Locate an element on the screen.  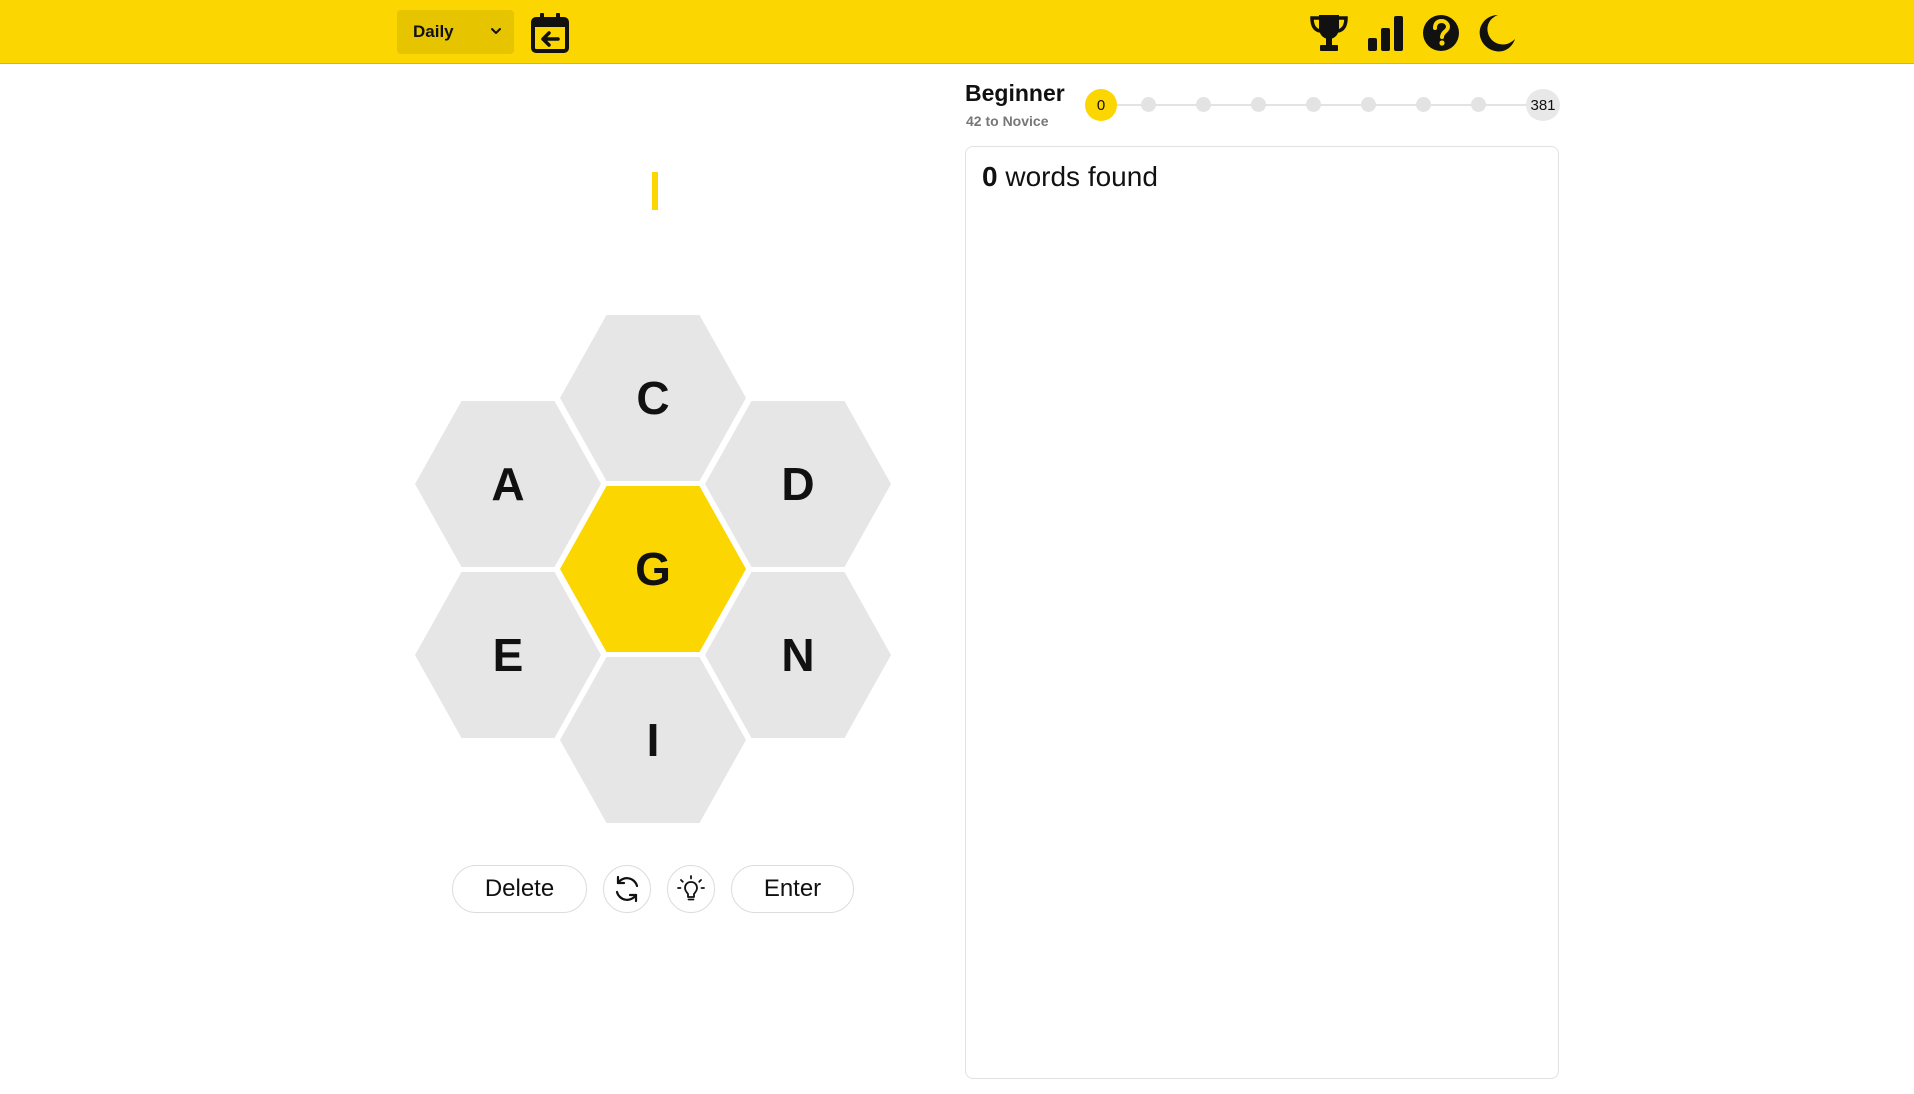
letter-hive: C A D G E N I is located at coordinates (660, 570).